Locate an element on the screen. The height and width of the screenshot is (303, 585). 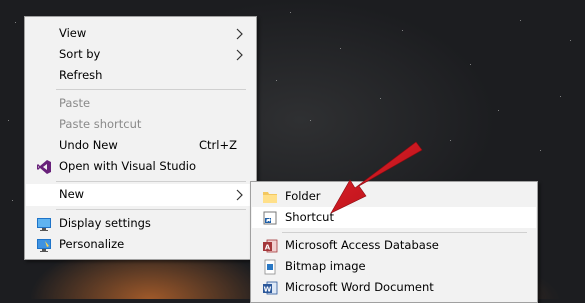
access-database-icon: A is located at coordinates (270, 246).